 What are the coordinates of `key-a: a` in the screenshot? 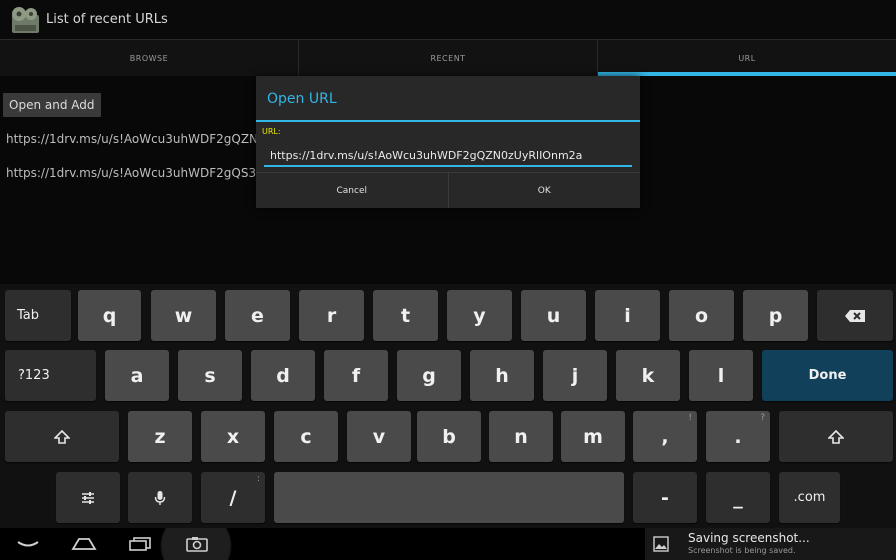 It's located at (137, 375).